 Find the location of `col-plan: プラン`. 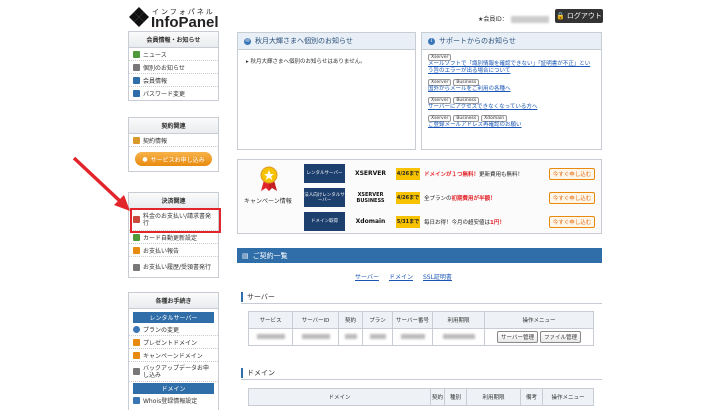

col-plan: プラン is located at coordinates (377, 320).